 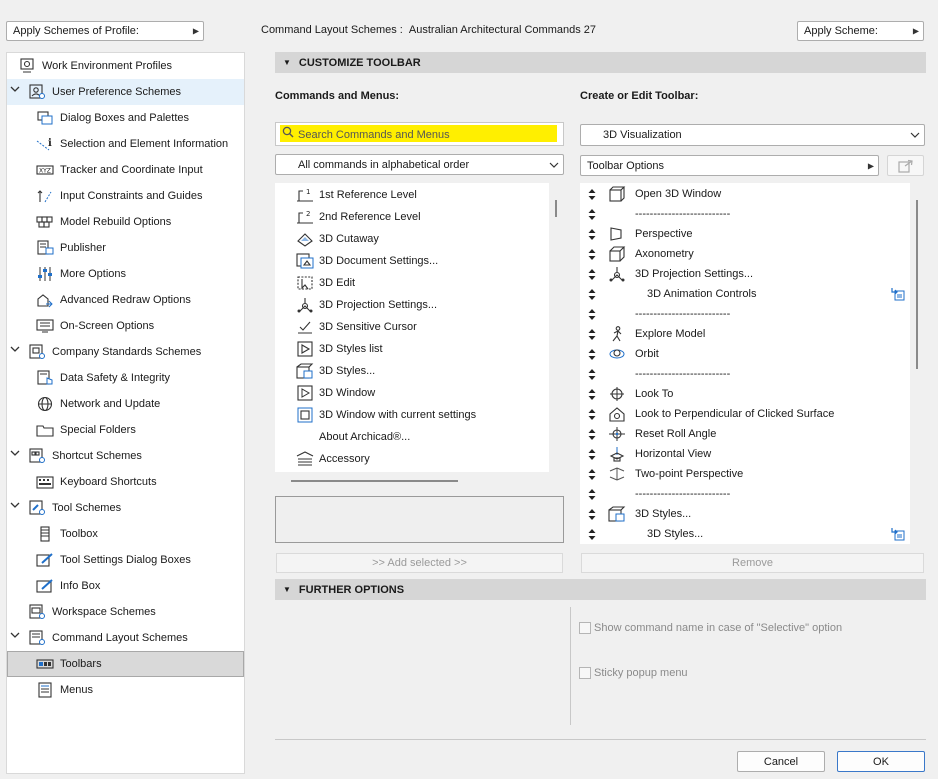 What do you see at coordinates (103, 222) in the screenshot?
I see `tree-item: Model Rebuild Options` at bounding box center [103, 222].